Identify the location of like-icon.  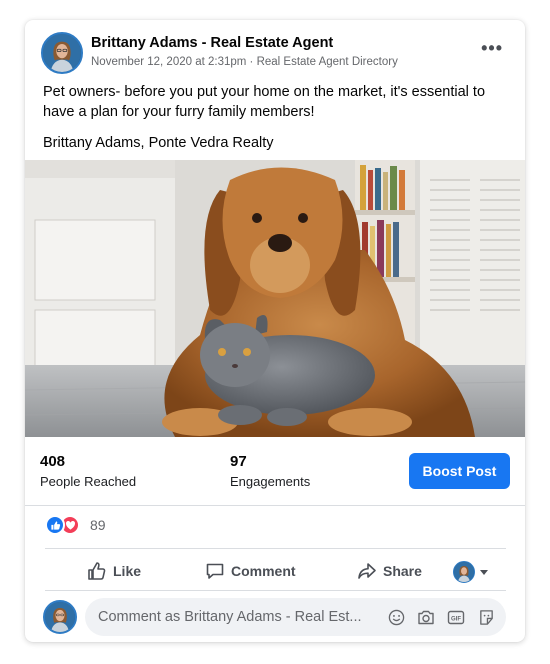
(97, 571).